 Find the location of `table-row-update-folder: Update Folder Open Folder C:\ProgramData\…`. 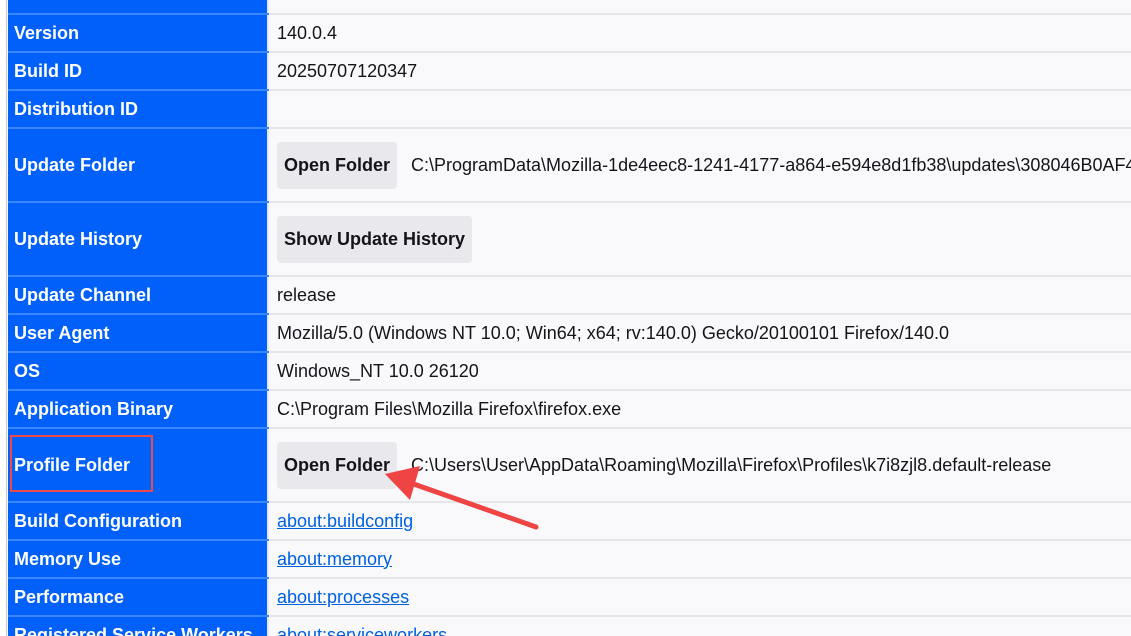

table-row-update-folder: Update Folder Open Folder C:\ProgramData\… is located at coordinates (569, 165).